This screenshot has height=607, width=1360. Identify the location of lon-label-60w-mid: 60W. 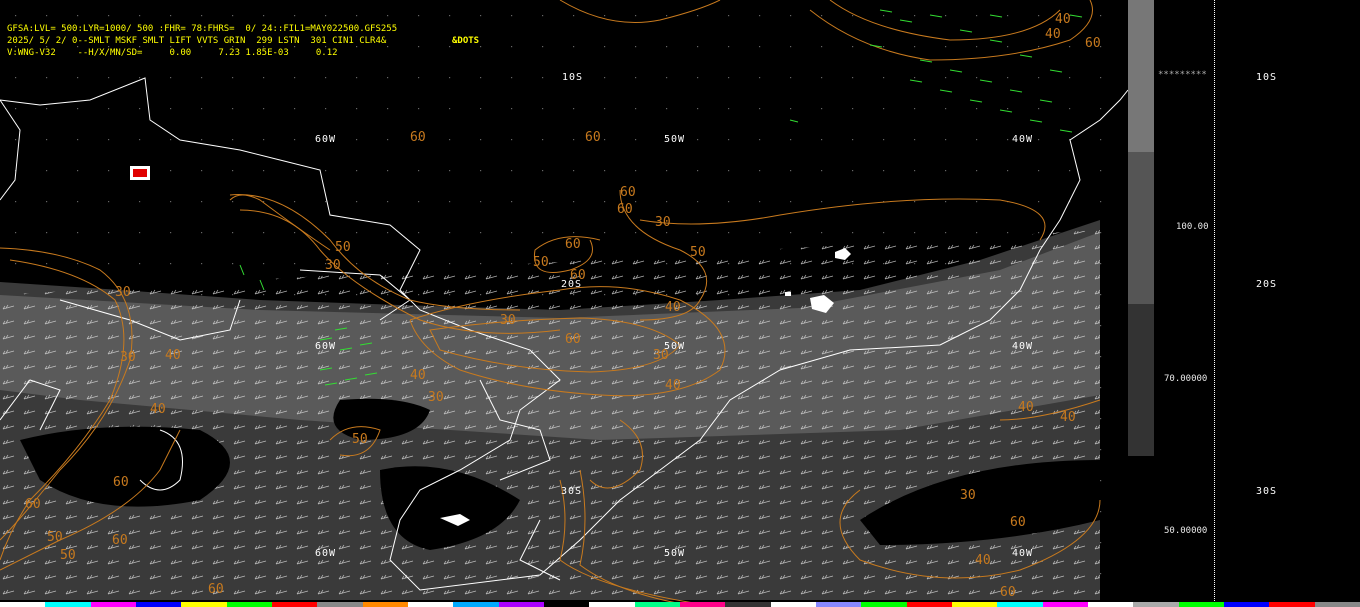
(326, 346).